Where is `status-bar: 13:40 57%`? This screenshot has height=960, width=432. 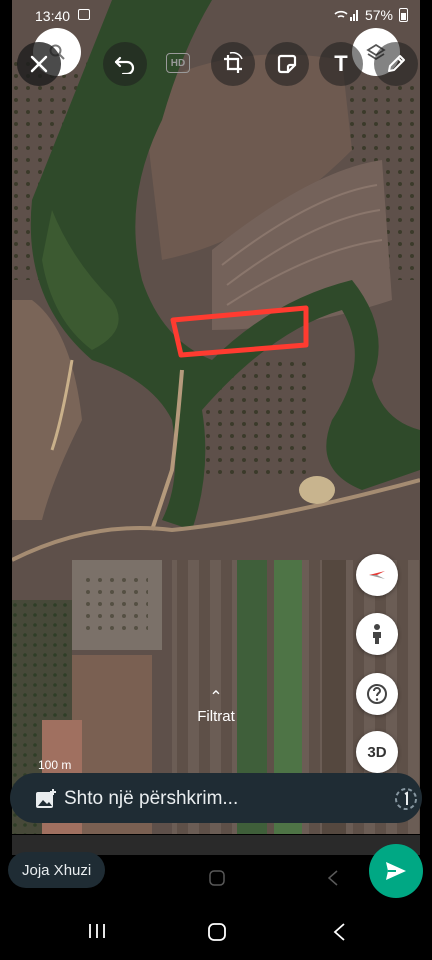 status-bar: 13:40 57% is located at coordinates (216, 17).